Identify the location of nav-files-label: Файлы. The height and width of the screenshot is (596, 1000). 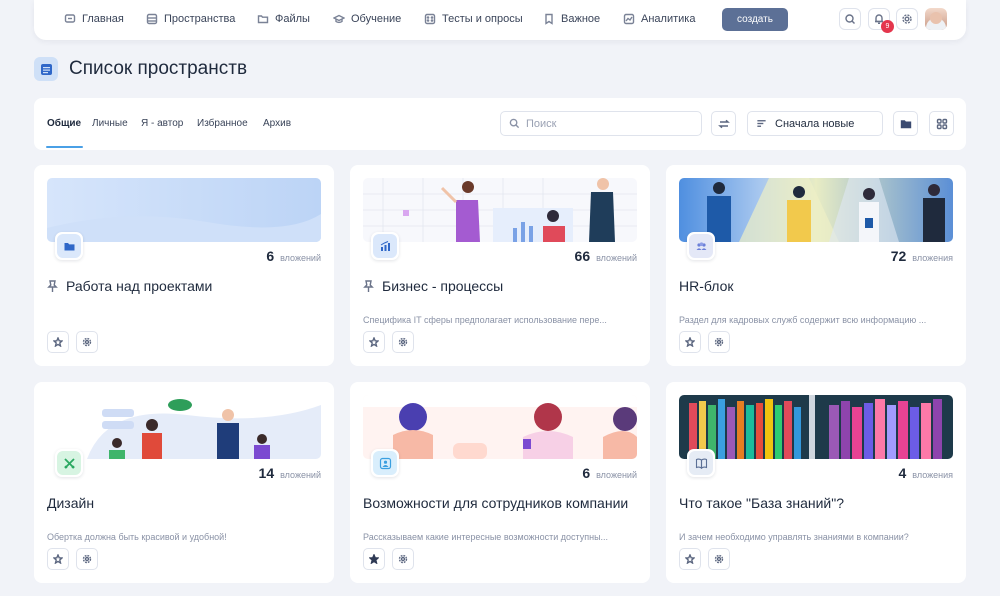
(292, 19).